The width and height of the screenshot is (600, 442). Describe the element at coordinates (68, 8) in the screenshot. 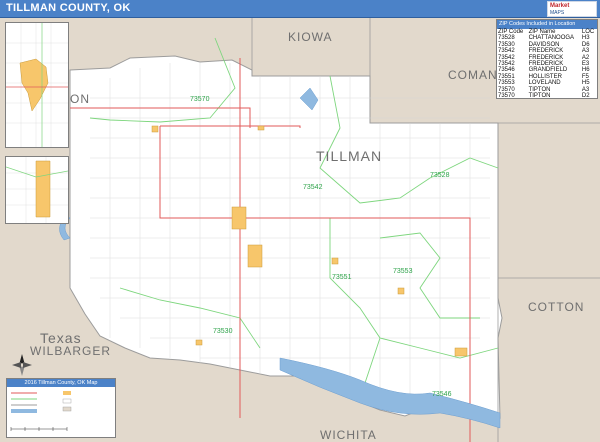

I see `map-title: TILLMAN COUNTY, OK` at that location.